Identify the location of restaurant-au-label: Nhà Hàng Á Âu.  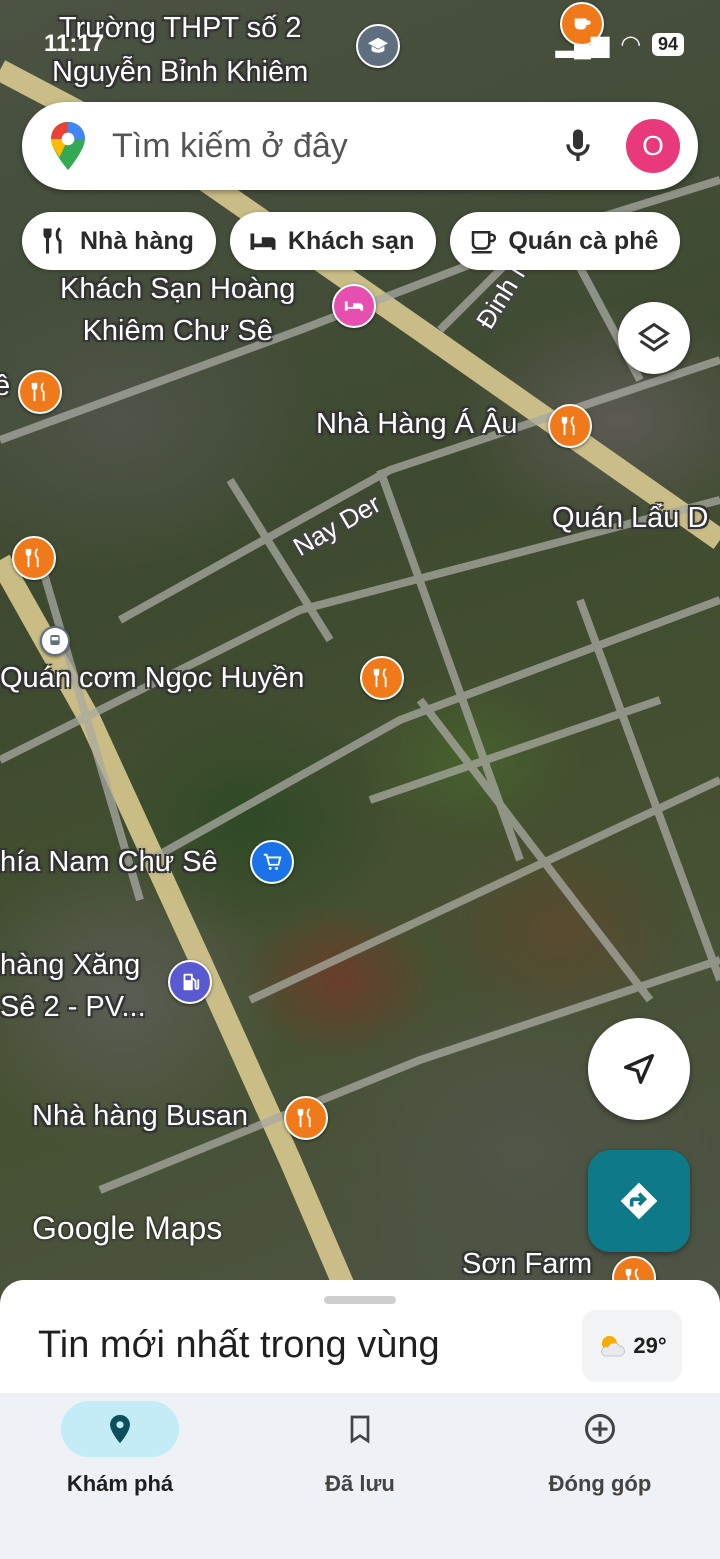
(417, 424).